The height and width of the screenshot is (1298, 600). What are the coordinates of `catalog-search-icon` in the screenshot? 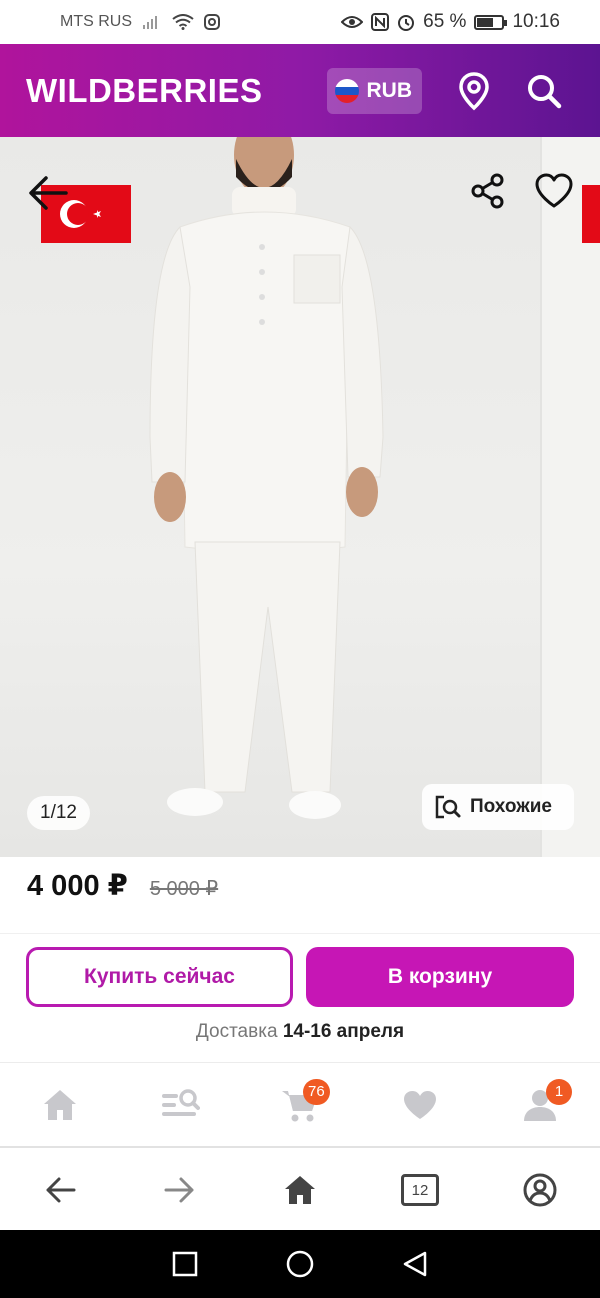 It's located at (181, 1102).